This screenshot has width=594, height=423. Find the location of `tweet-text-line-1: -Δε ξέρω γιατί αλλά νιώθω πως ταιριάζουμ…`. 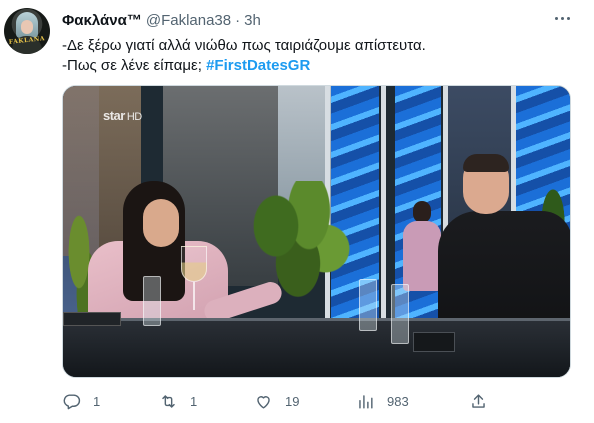

tweet-text-line-1: -Δε ξέρω γιατί αλλά νιώθω πως ταιριάζουμ… is located at coordinates (244, 45).